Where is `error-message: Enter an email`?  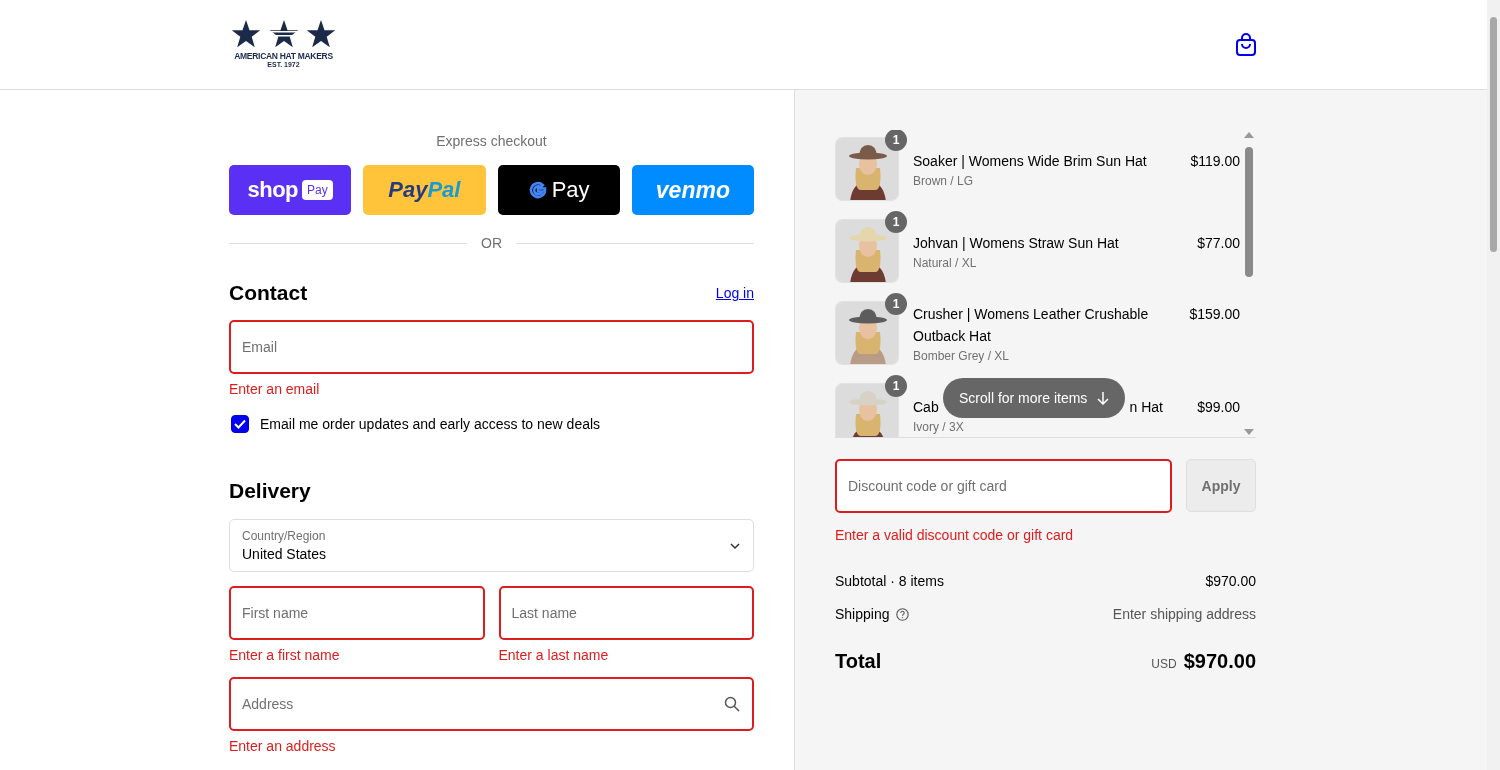
error-message: Enter an email is located at coordinates (275, 389).